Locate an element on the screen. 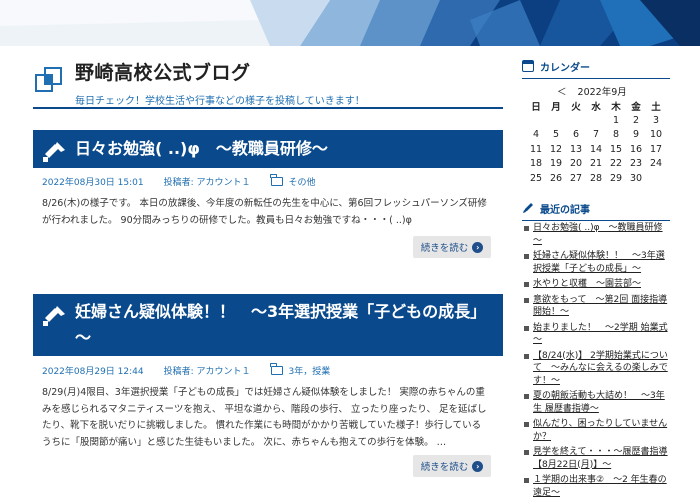 The height and width of the screenshot is (500, 700). pencil-icon is located at coordinates (528, 208).